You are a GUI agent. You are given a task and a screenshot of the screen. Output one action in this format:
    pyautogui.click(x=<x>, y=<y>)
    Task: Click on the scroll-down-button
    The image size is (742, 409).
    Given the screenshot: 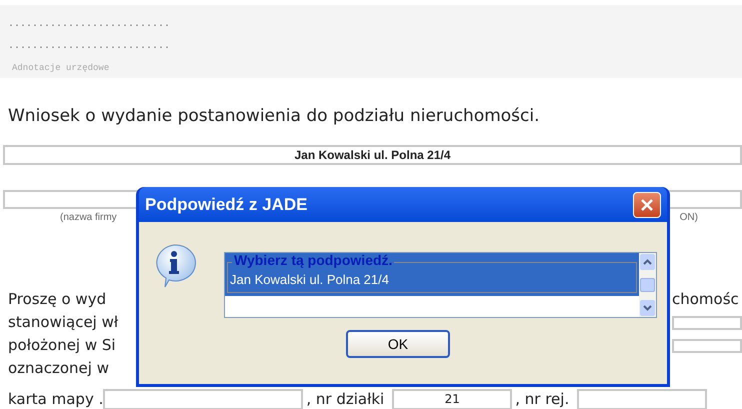 What is the action you would take?
    pyautogui.click(x=647, y=308)
    